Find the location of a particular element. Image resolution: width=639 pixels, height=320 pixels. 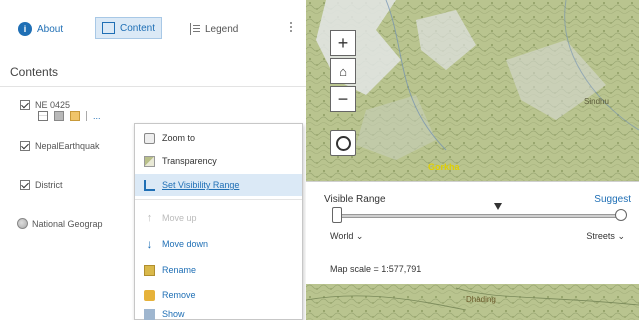

tools-separator is located at coordinates (86, 116).